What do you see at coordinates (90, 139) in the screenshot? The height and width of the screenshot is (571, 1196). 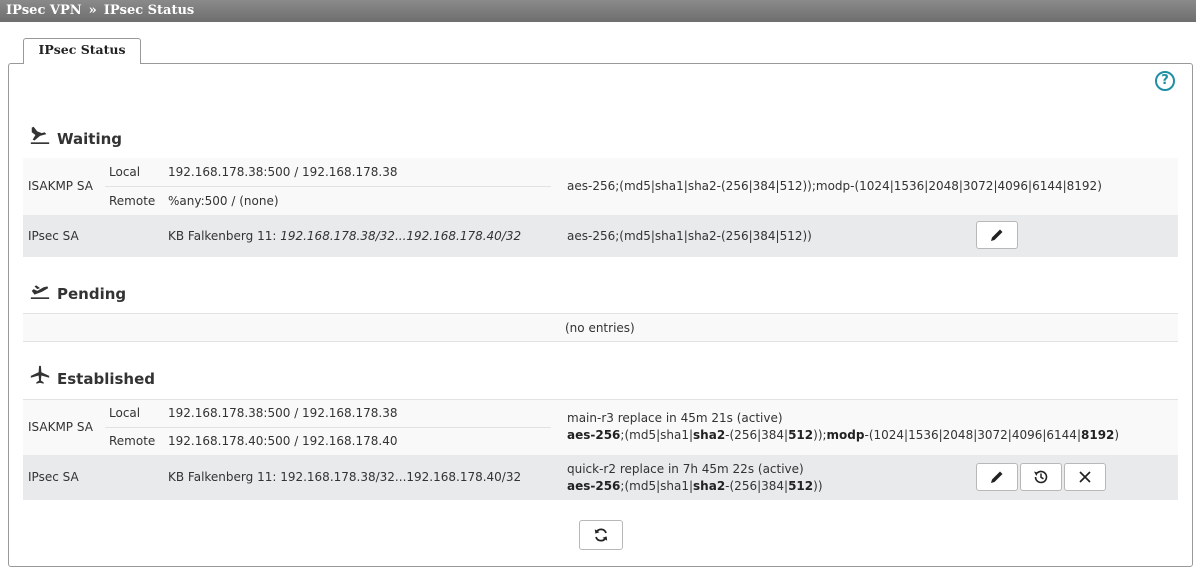 I see `section-waiting-title: Waiting` at bounding box center [90, 139].